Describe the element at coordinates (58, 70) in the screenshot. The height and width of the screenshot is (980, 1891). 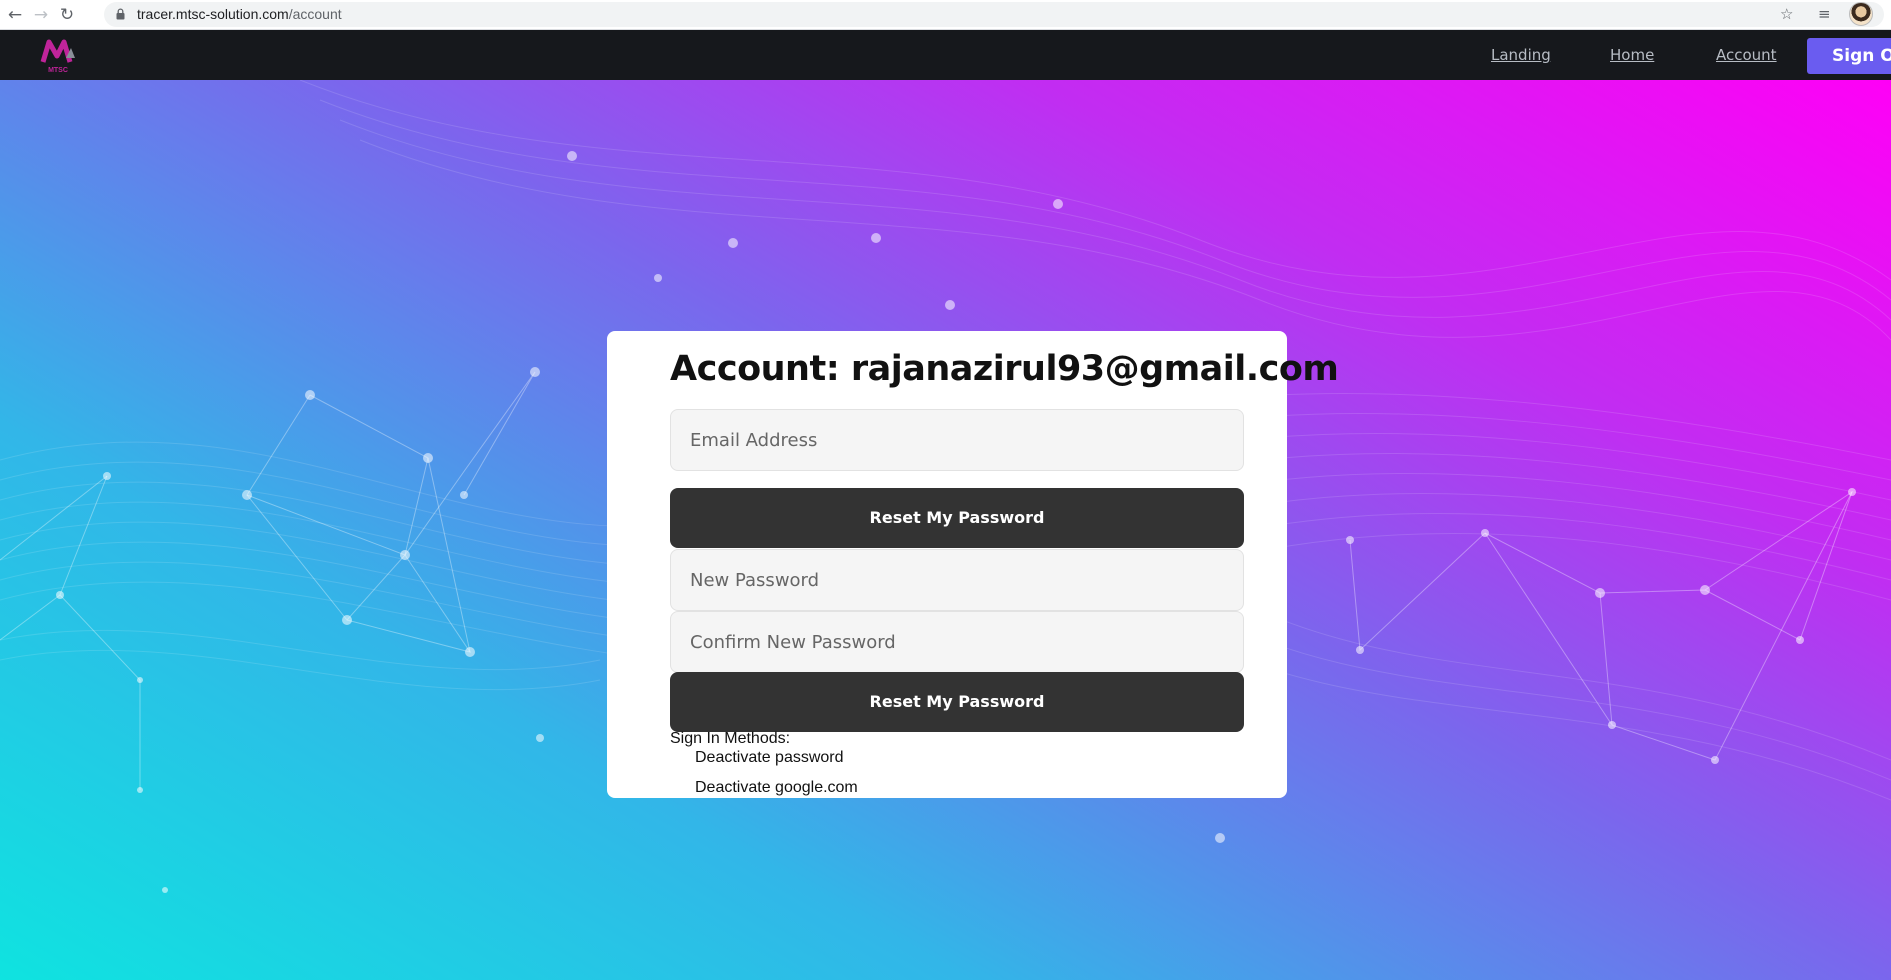
I see `logo-text: MTSC` at that location.